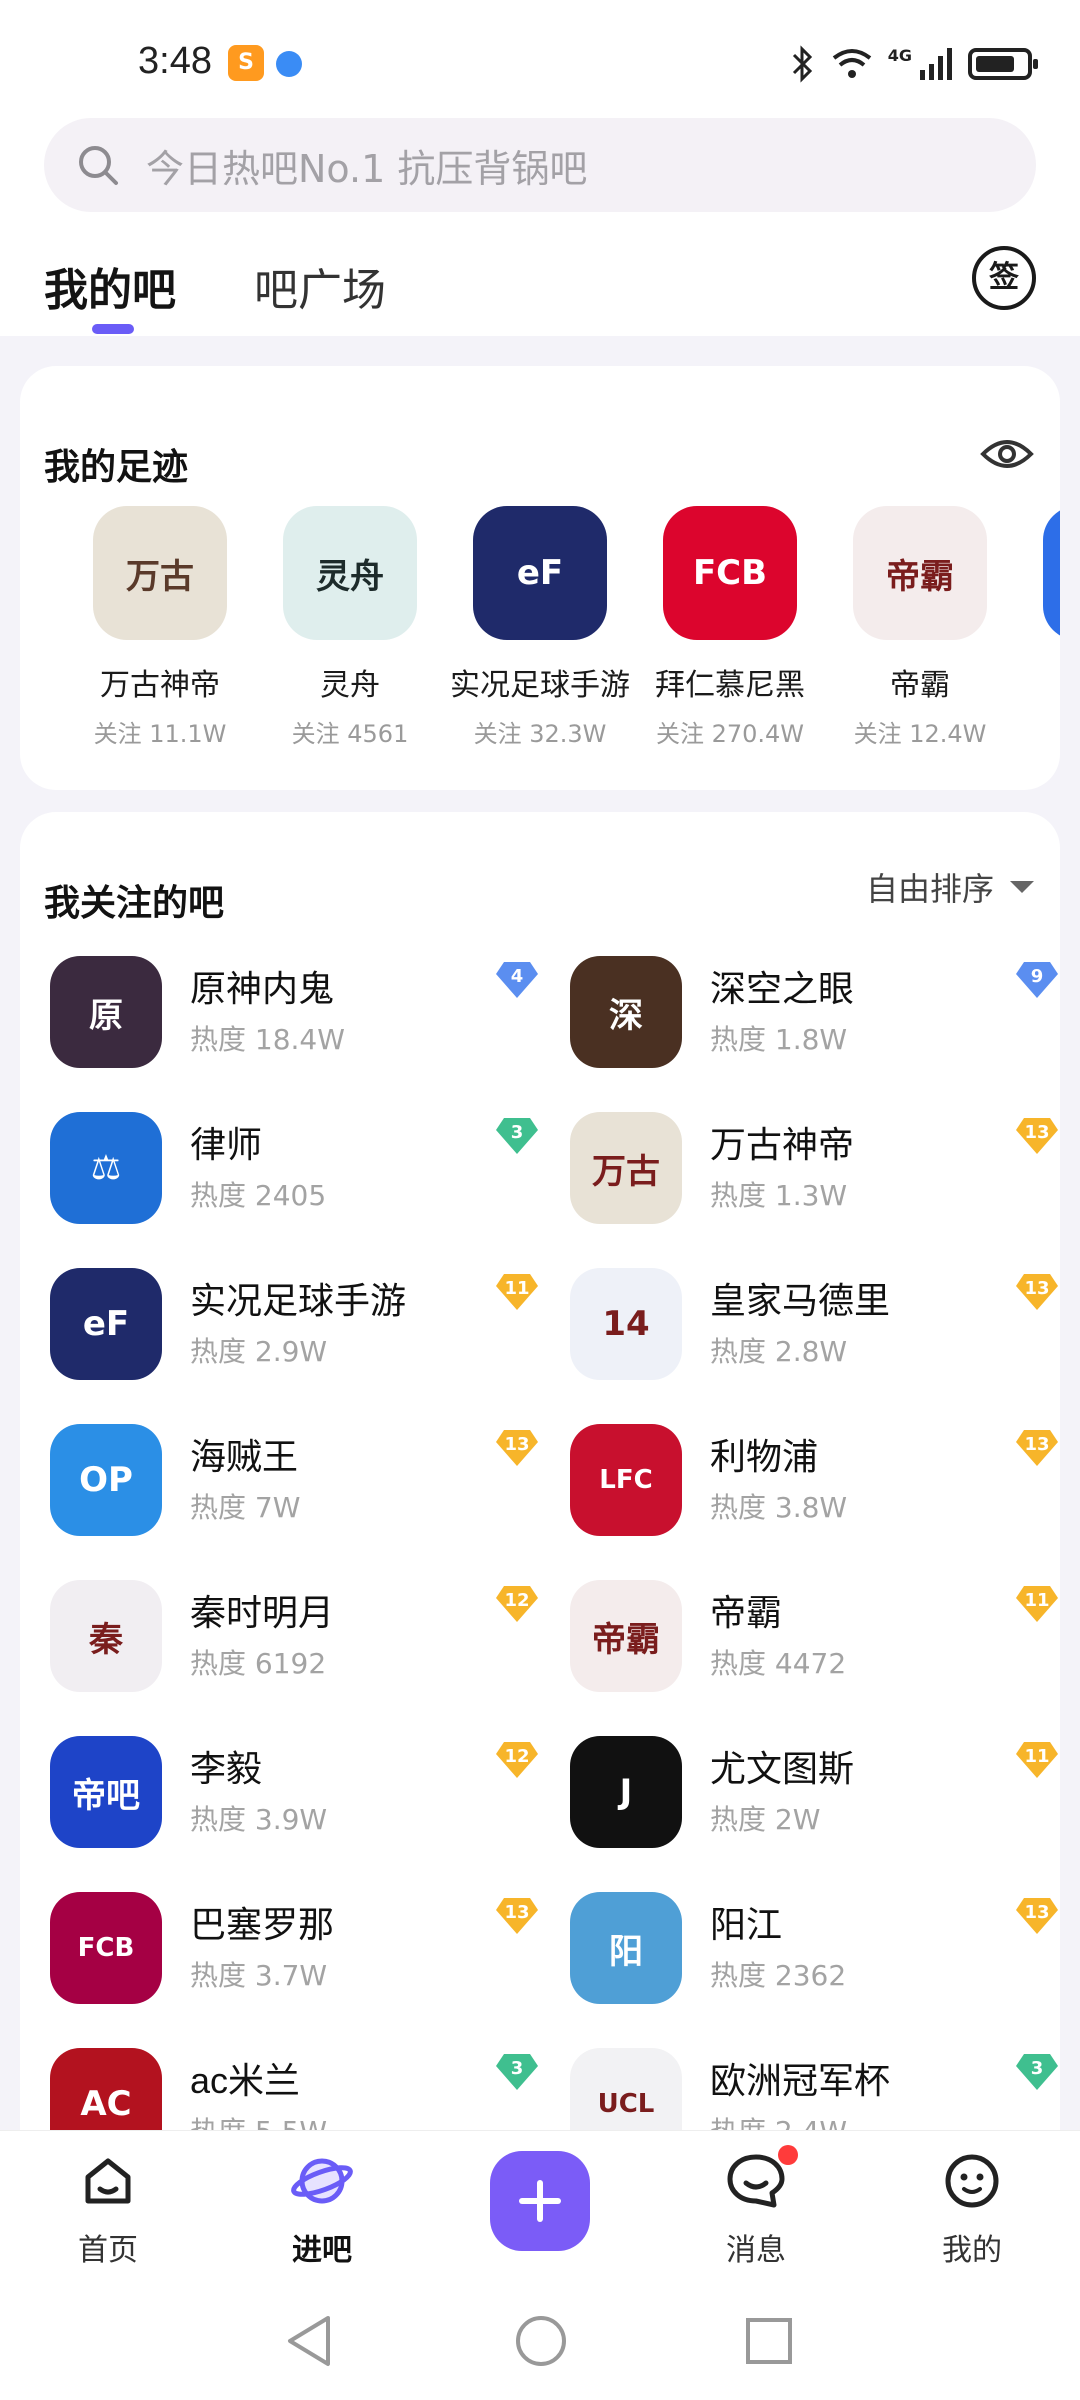 This screenshot has height=2400, width=1080. What do you see at coordinates (350, 627) in the screenshot?
I see `footprint-item: 灵舟 灵舟 关注 4561` at bounding box center [350, 627].